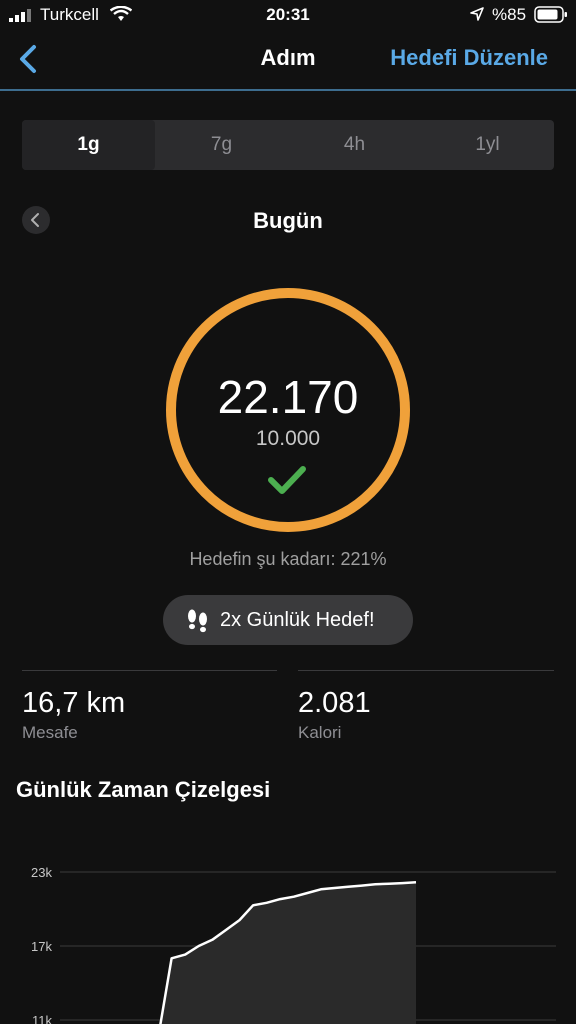 This screenshot has height=1024, width=576. What do you see at coordinates (288, 438) in the screenshot?
I see `step-goal: 10.000` at bounding box center [288, 438].